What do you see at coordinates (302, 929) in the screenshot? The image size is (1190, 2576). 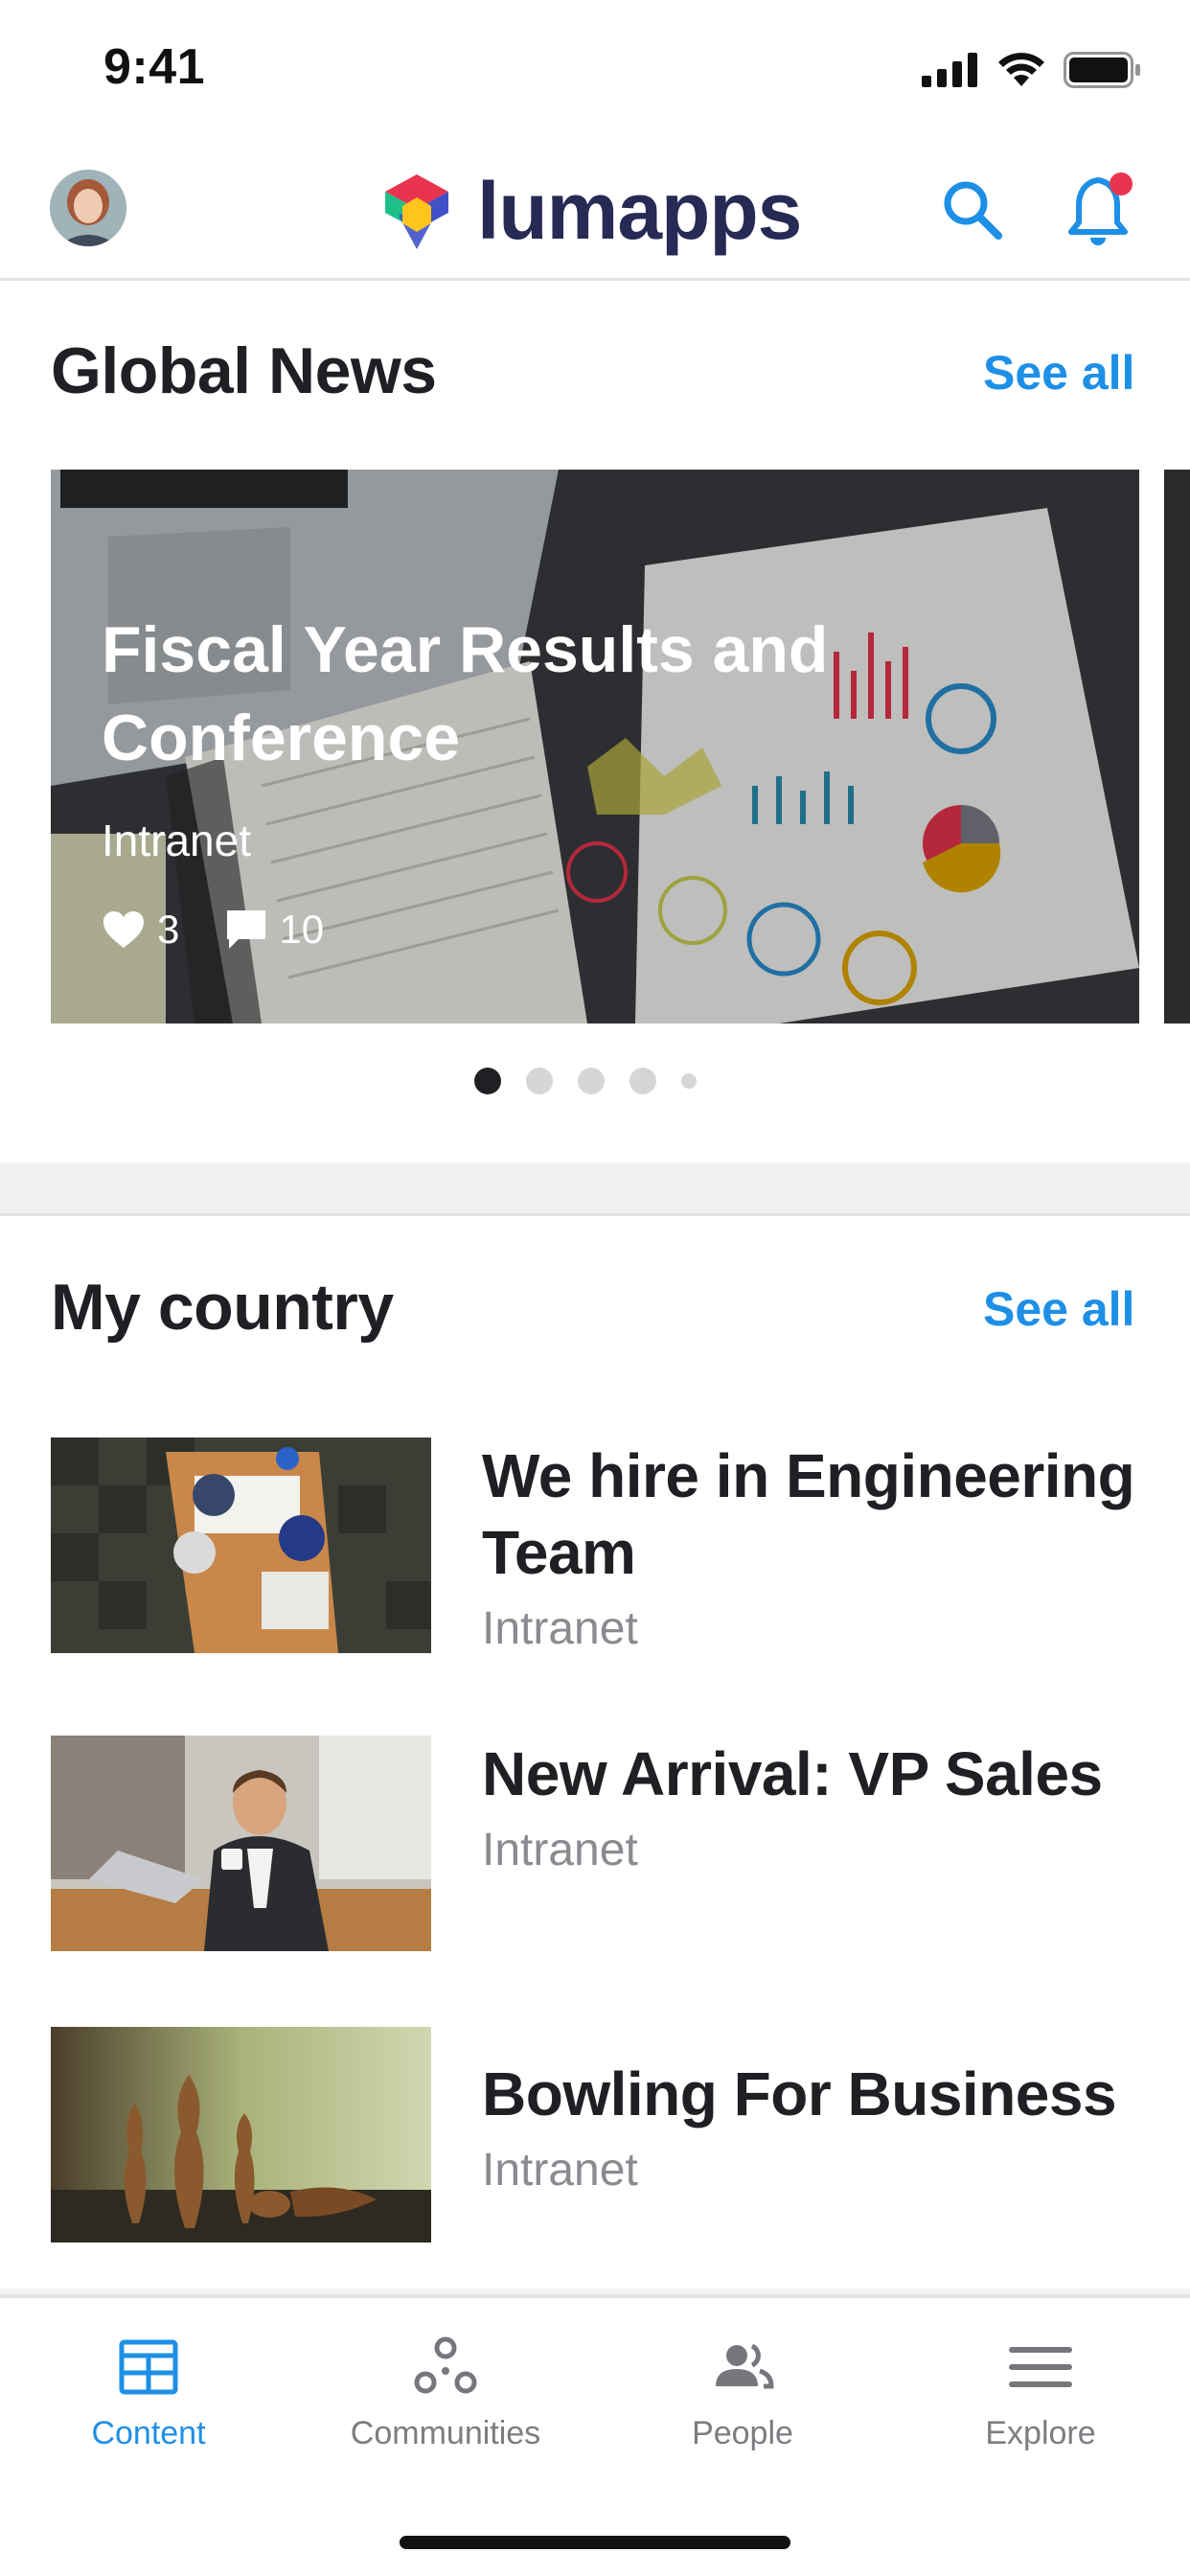 I see `comments-count: 10` at bounding box center [302, 929].